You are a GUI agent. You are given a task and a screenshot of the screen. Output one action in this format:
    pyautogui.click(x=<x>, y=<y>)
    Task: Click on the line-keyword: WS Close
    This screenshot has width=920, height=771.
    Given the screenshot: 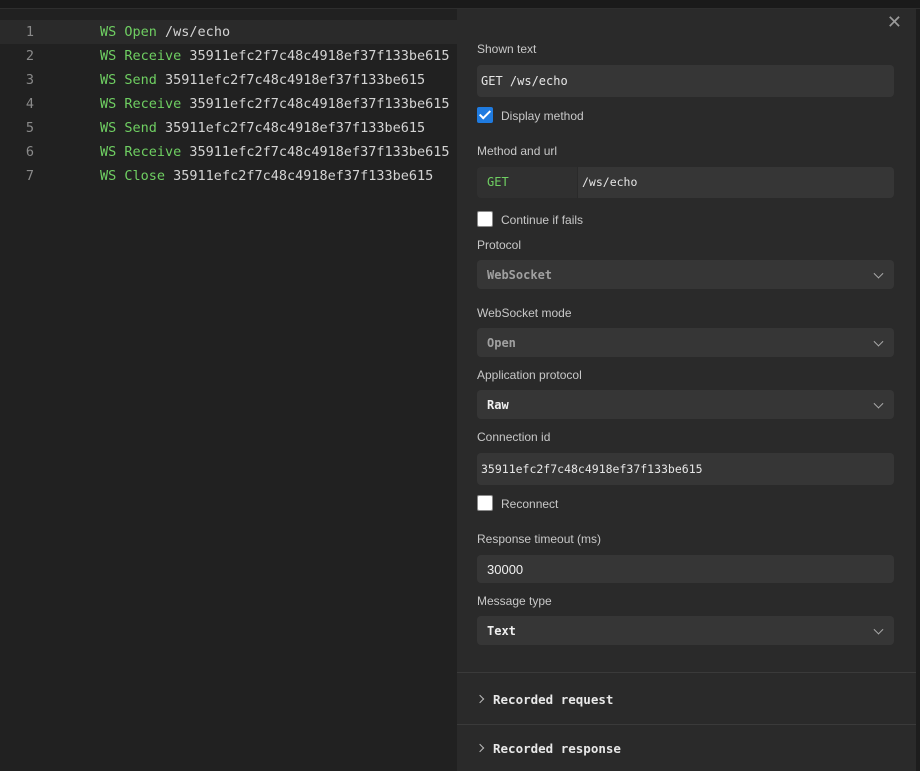 What is the action you would take?
    pyautogui.click(x=133, y=176)
    